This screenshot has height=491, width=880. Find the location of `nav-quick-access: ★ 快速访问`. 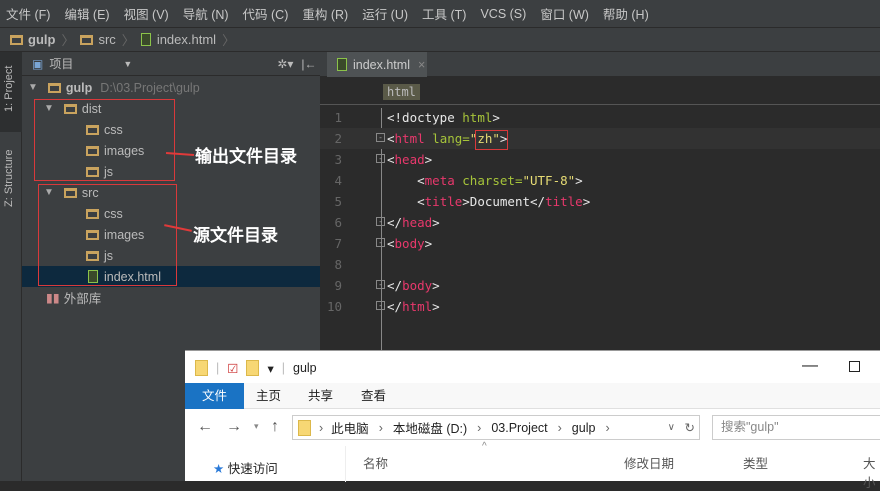

nav-quick-access: ★ 快速访问 is located at coordinates (245, 467).